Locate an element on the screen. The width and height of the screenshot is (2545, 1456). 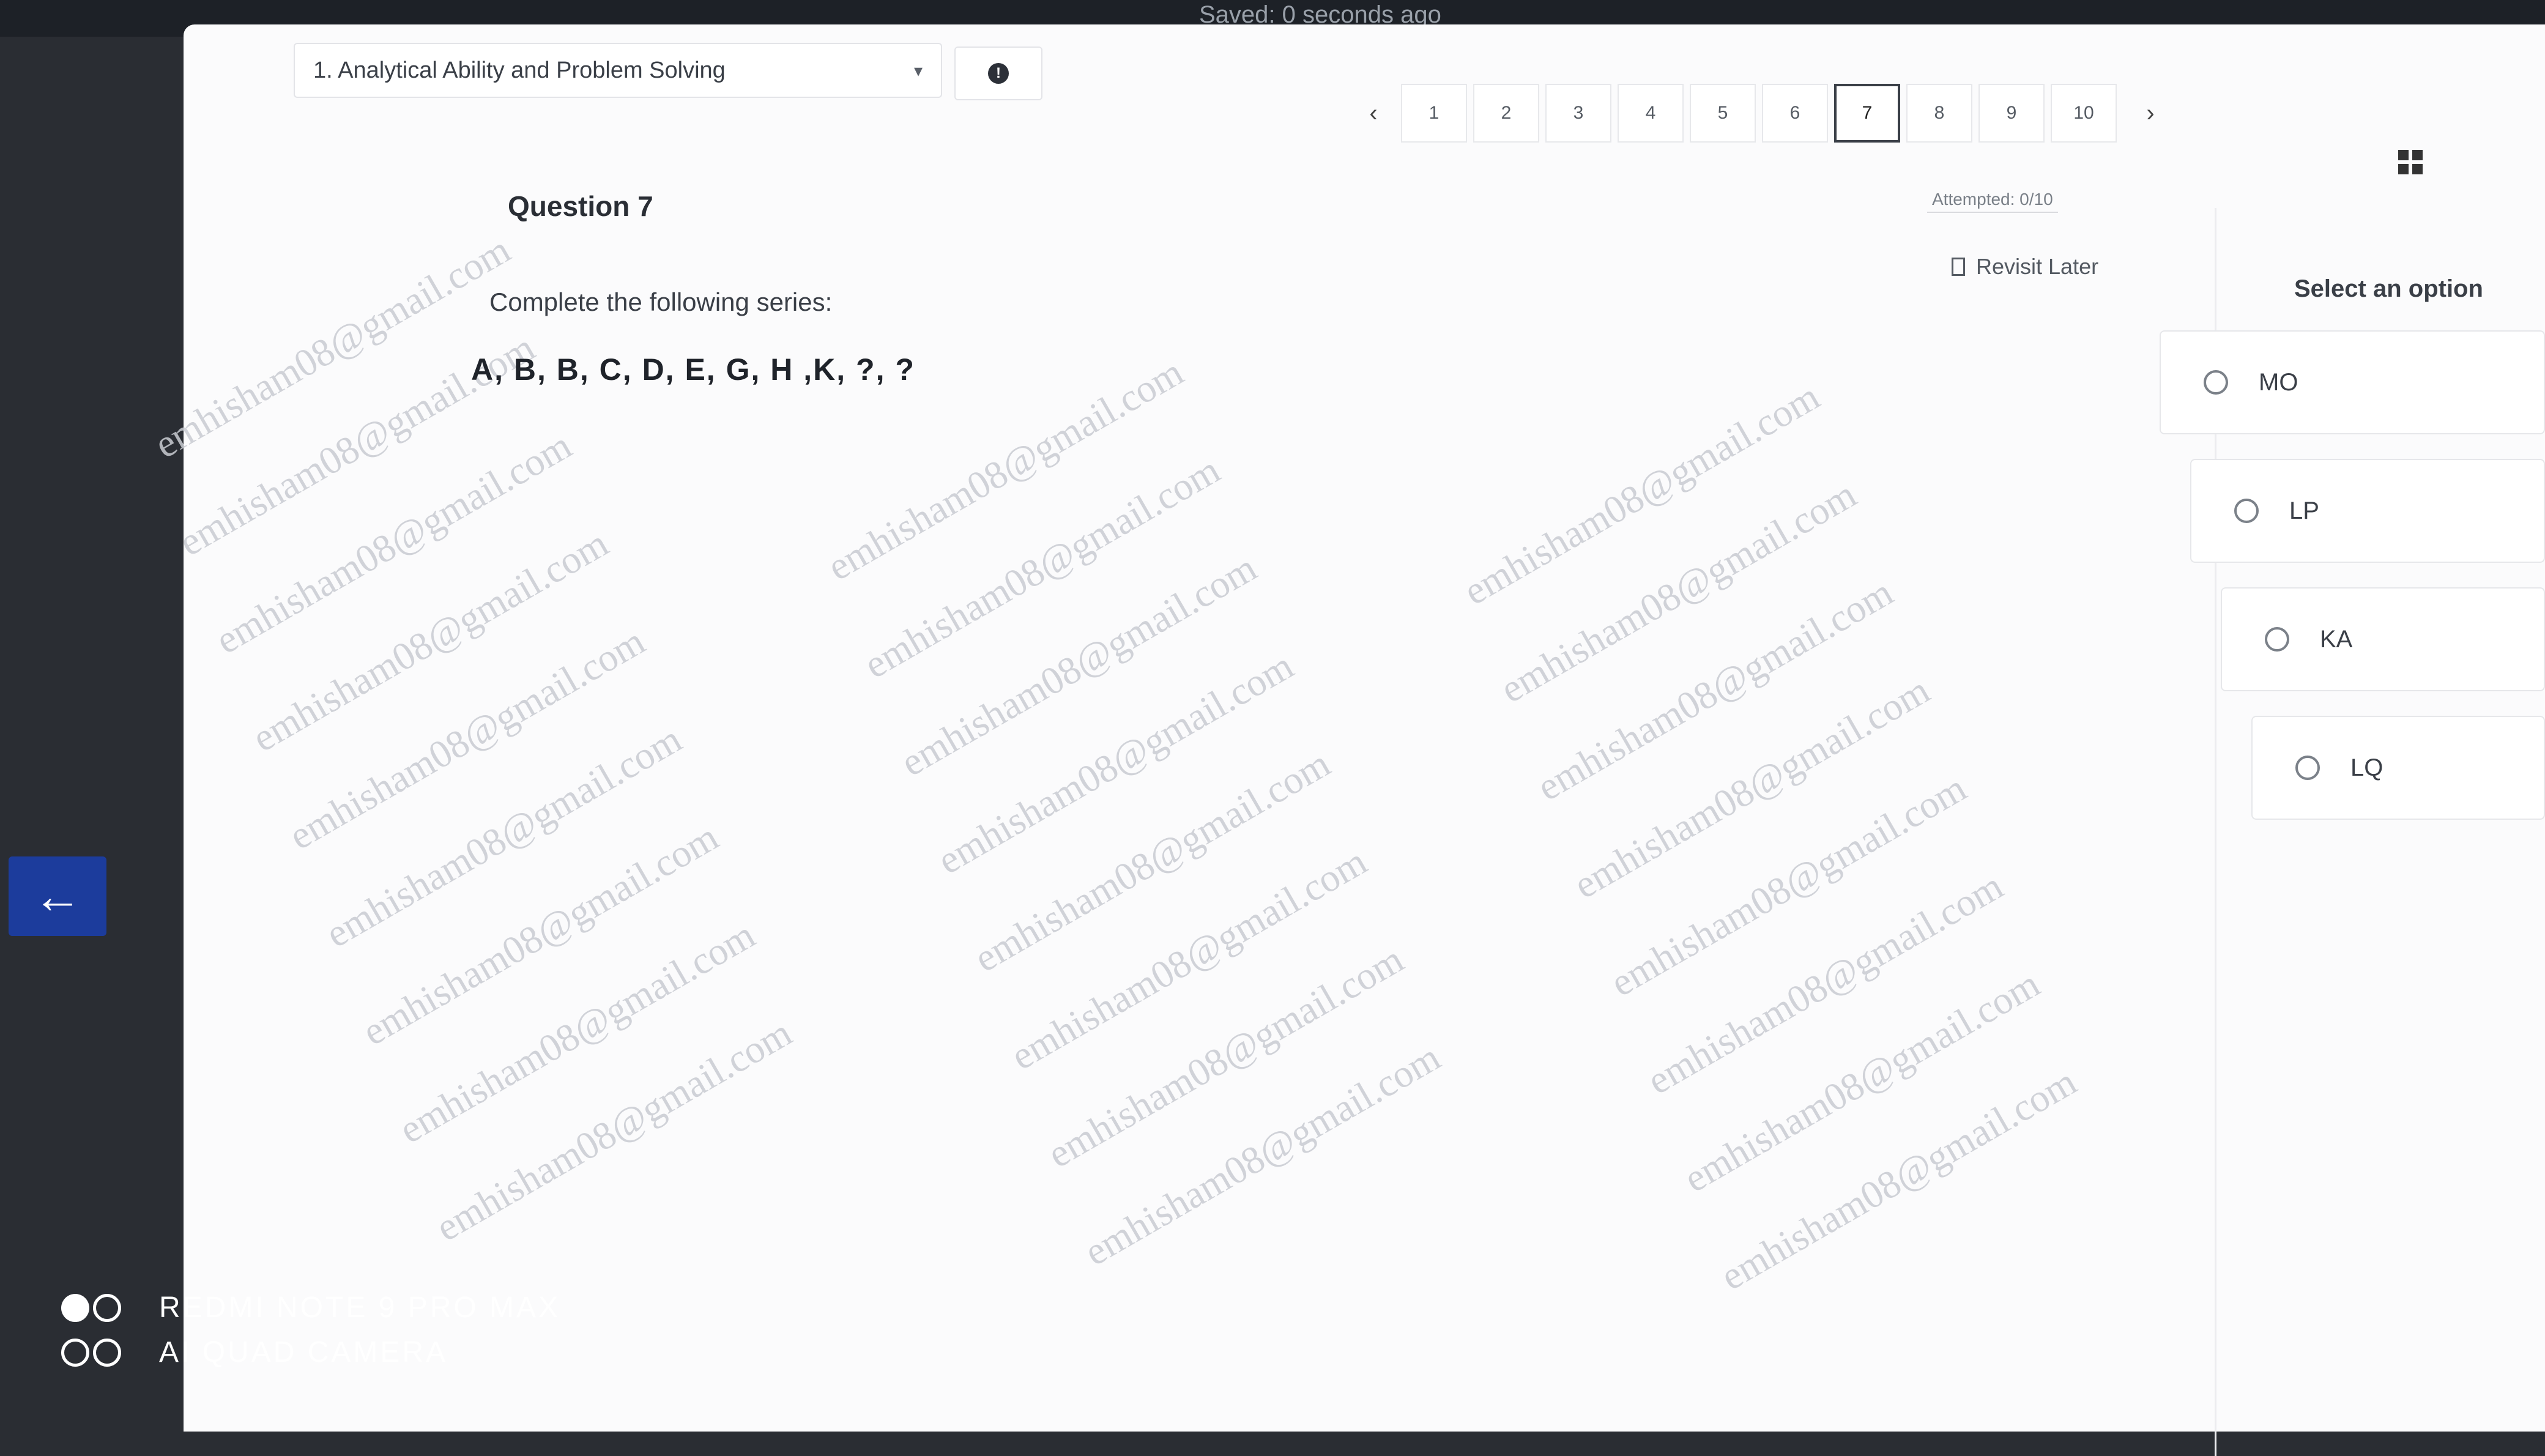
page-button-4: 4 is located at coordinates (1651, 114).